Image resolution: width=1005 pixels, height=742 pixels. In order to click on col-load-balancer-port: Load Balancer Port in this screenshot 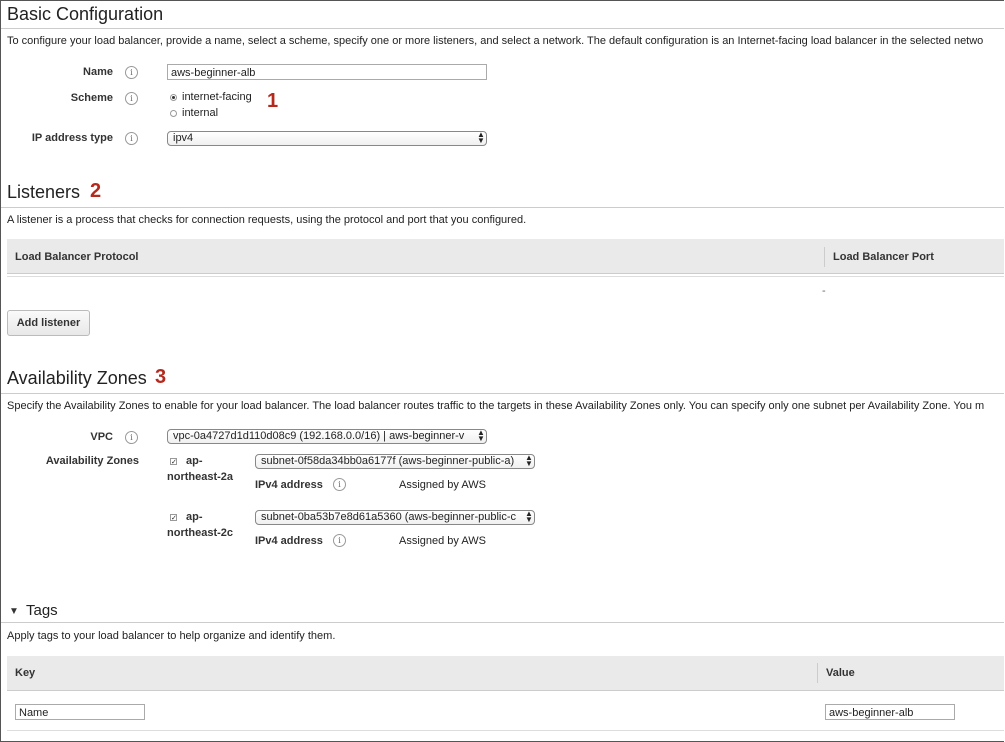, I will do `click(883, 257)`.